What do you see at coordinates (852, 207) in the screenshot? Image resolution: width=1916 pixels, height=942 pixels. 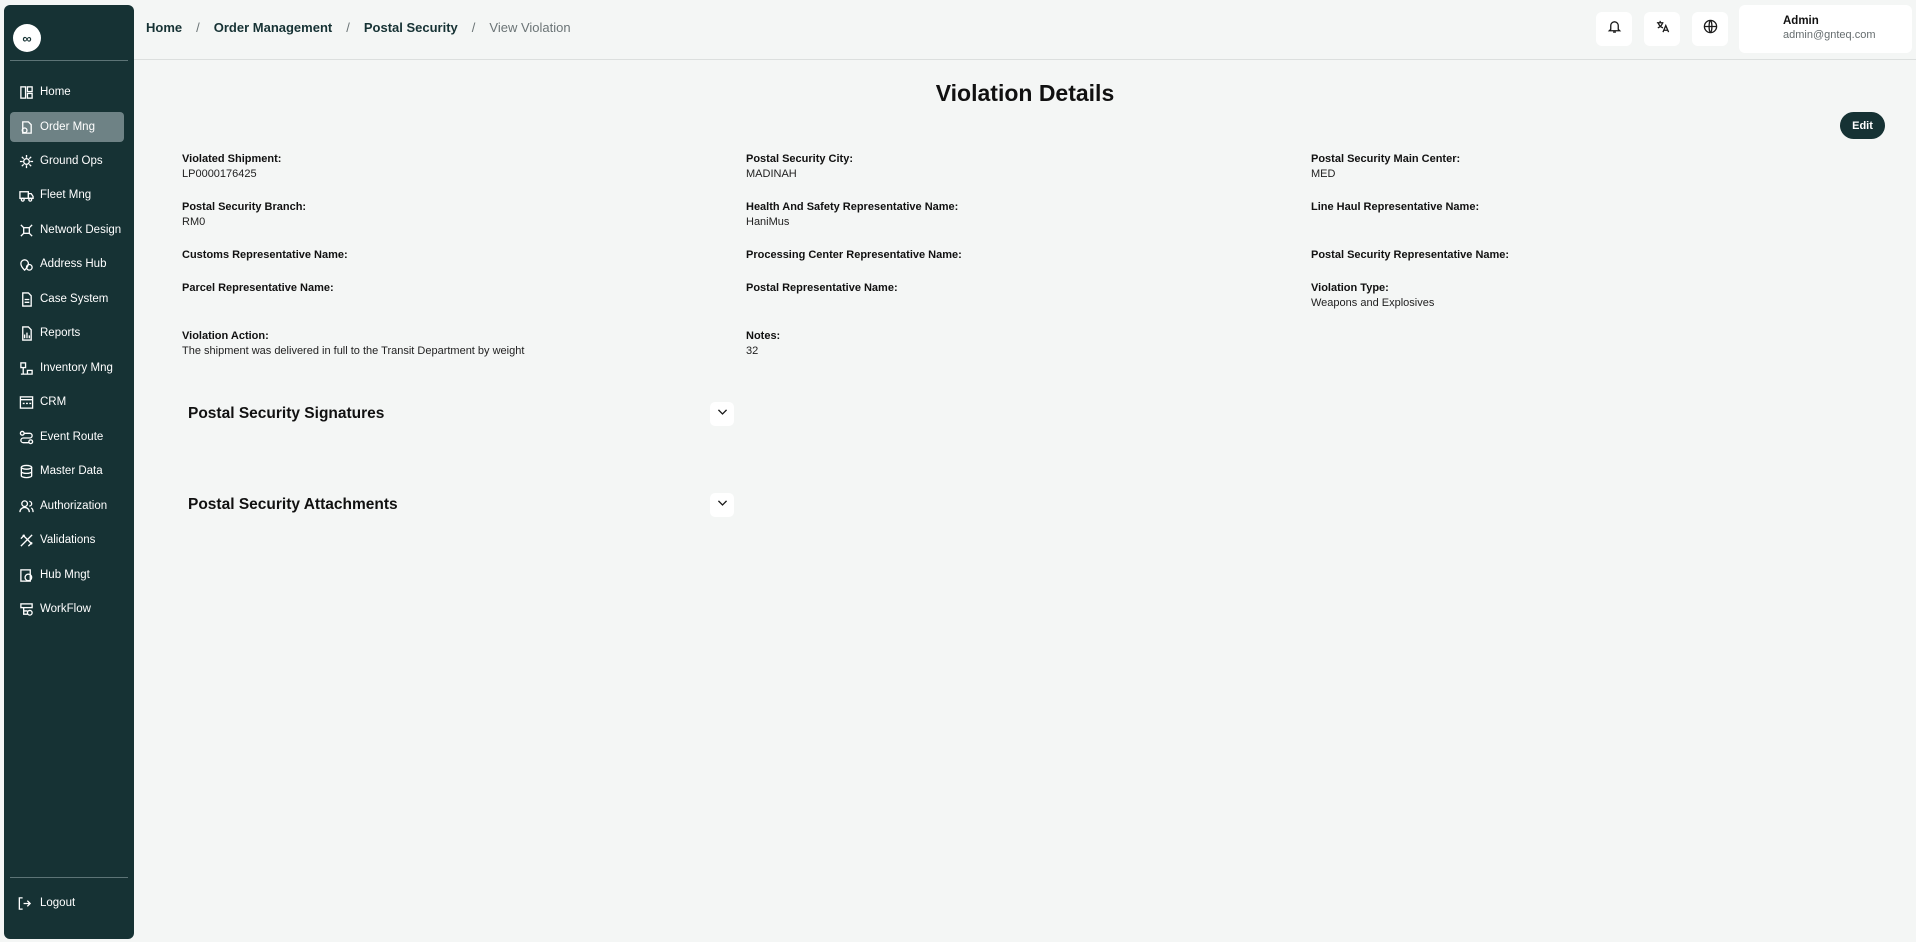 I see `field-label: Health And Safety Representative Name:` at bounding box center [852, 207].